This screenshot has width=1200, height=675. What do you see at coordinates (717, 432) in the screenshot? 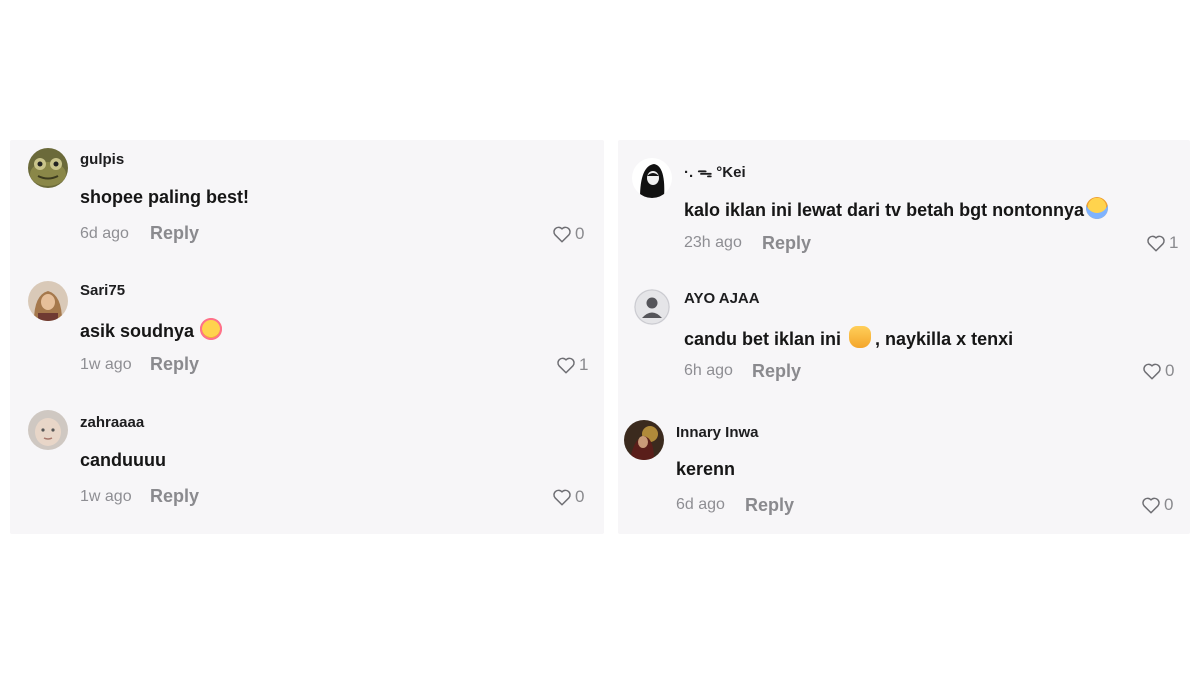
I see `username: Innary Inwa` at bounding box center [717, 432].